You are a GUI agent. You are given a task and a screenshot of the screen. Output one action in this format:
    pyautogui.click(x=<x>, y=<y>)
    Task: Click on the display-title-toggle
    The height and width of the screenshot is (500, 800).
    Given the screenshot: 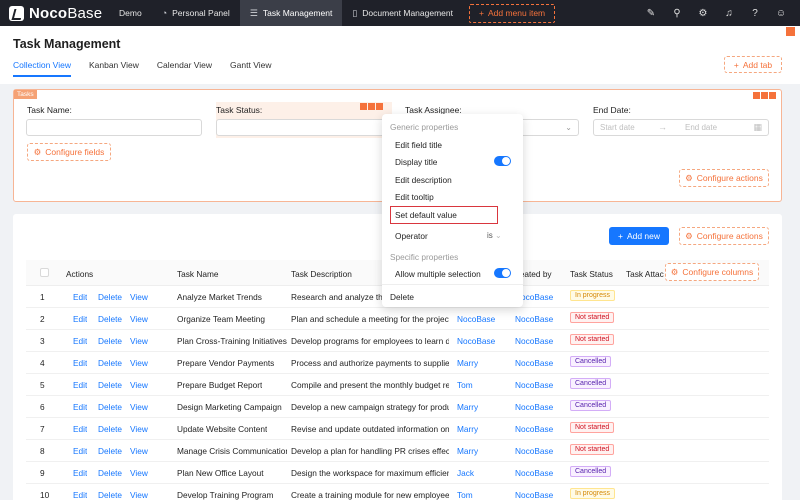 What is the action you would take?
    pyautogui.click(x=502, y=161)
    